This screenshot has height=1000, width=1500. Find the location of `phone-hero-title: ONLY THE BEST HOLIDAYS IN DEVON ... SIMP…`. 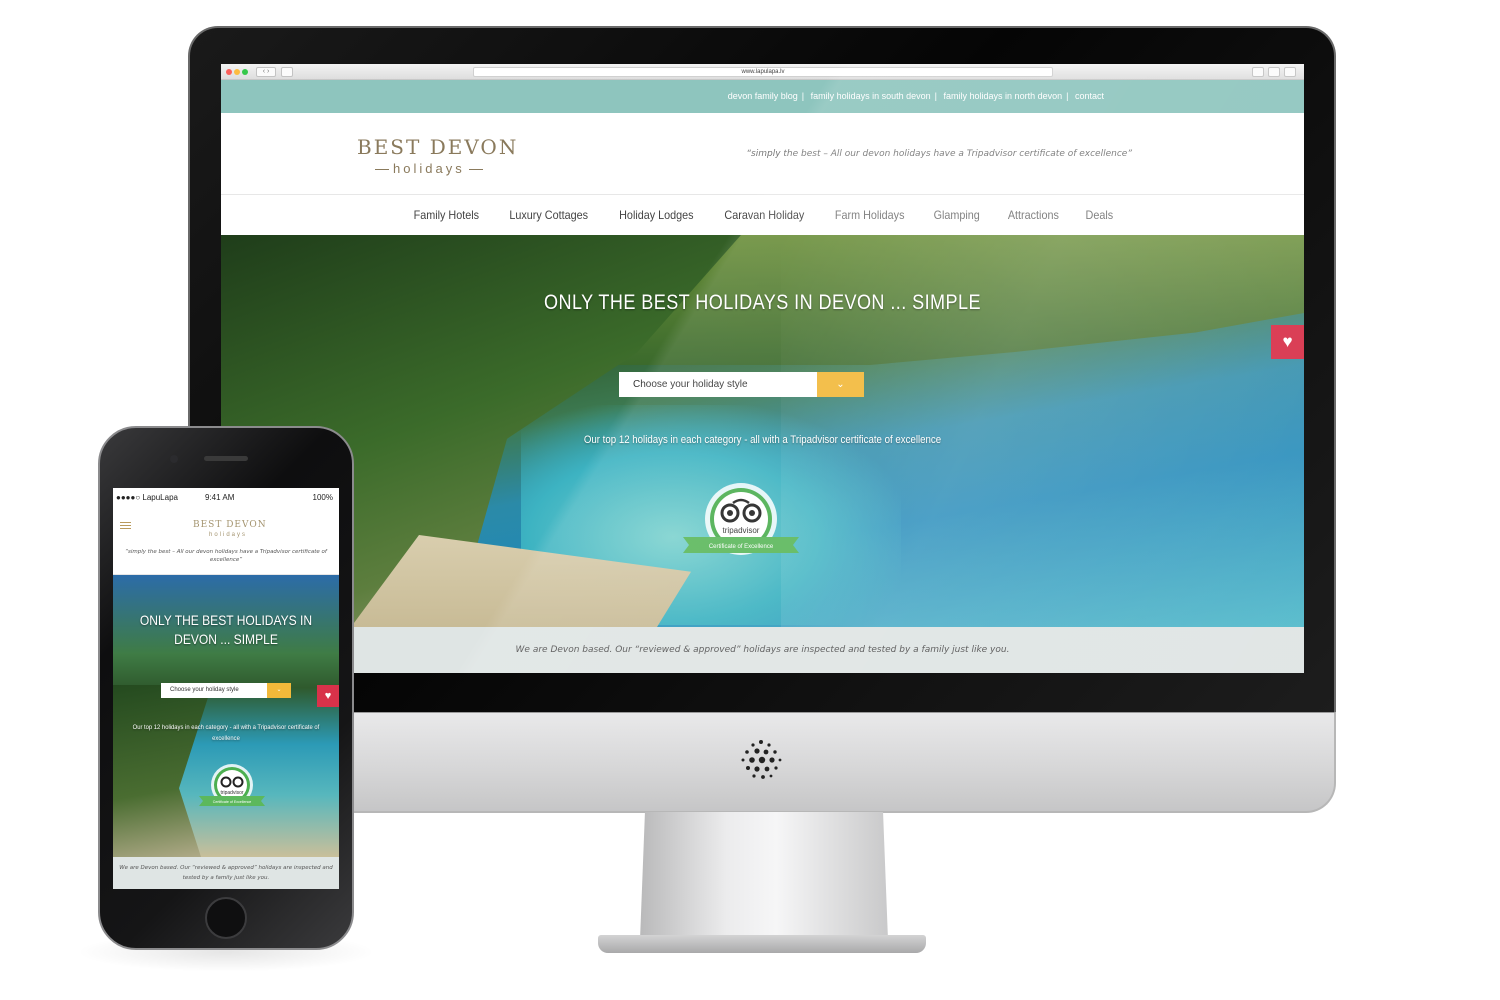

phone-hero-title: ONLY THE BEST HOLIDAYS IN DEVON ... SIMP… is located at coordinates (226, 629).